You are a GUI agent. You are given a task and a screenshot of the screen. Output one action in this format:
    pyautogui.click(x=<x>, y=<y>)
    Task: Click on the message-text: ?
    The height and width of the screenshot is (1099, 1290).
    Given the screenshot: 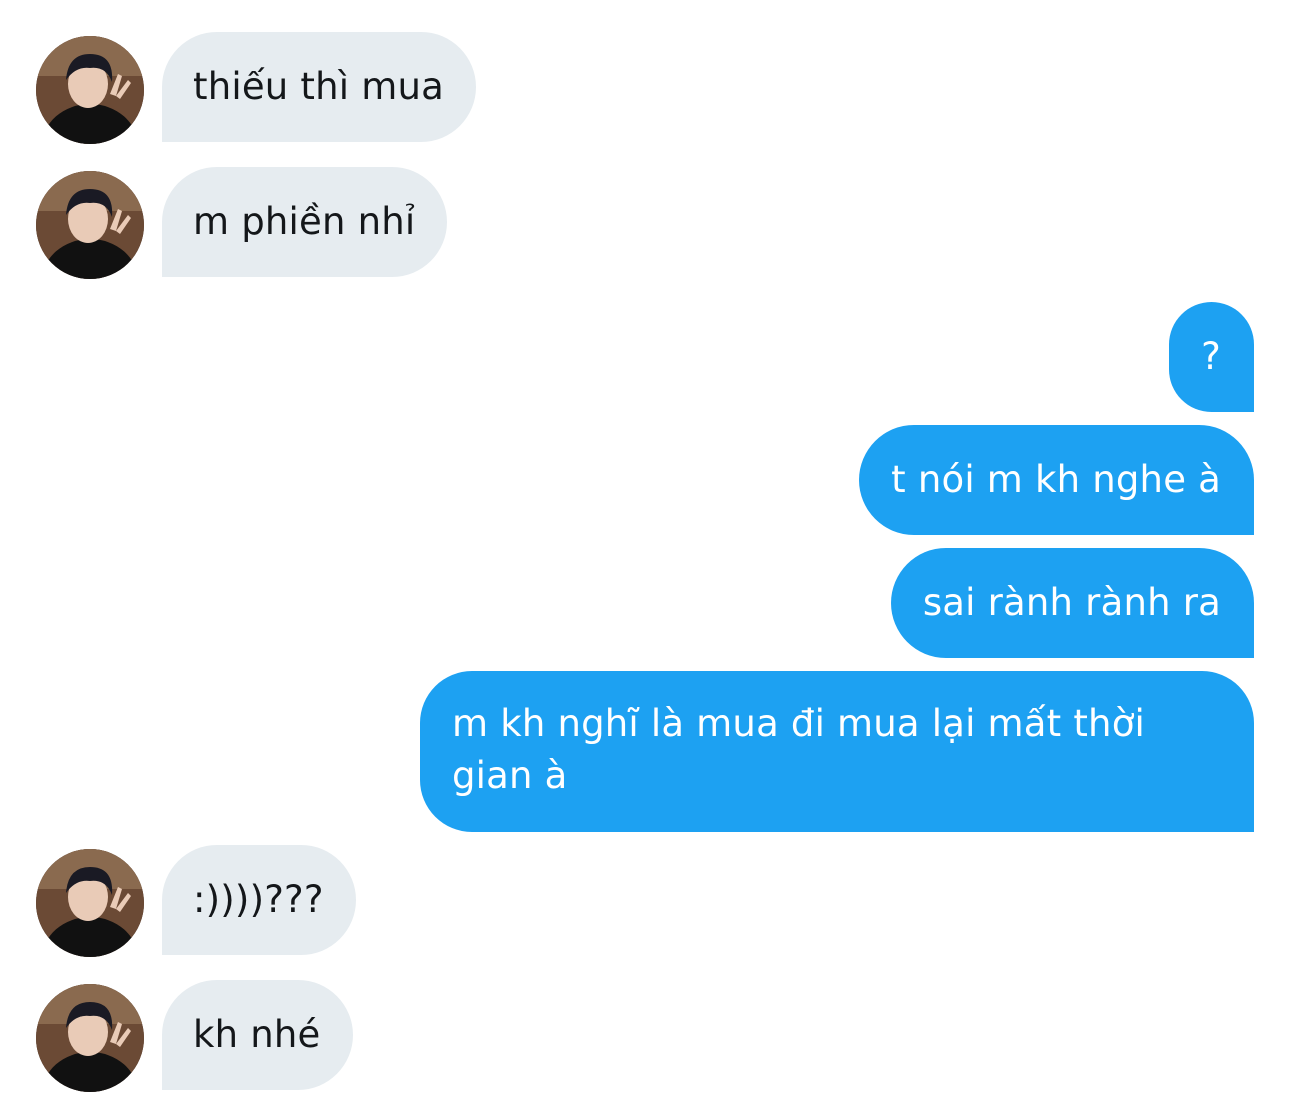 What is the action you would take?
    pyautogui.click(x=1211, y=356)
    